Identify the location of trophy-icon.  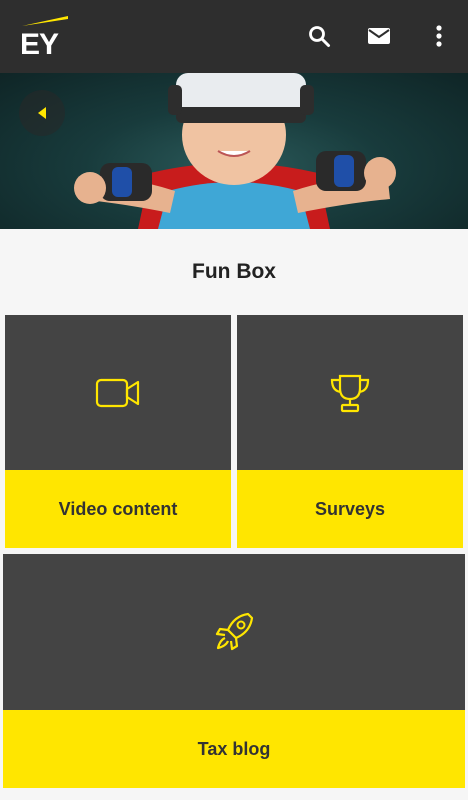
(350, 393).